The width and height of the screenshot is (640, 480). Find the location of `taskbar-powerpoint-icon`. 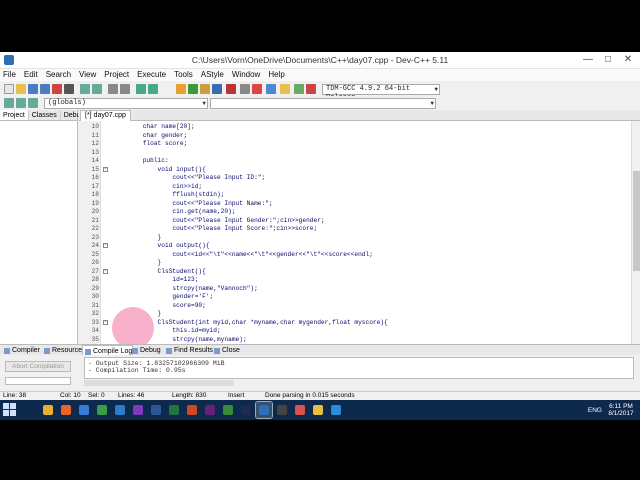

taskbar-powerpoint-icon is located at coordinates (192, 410).